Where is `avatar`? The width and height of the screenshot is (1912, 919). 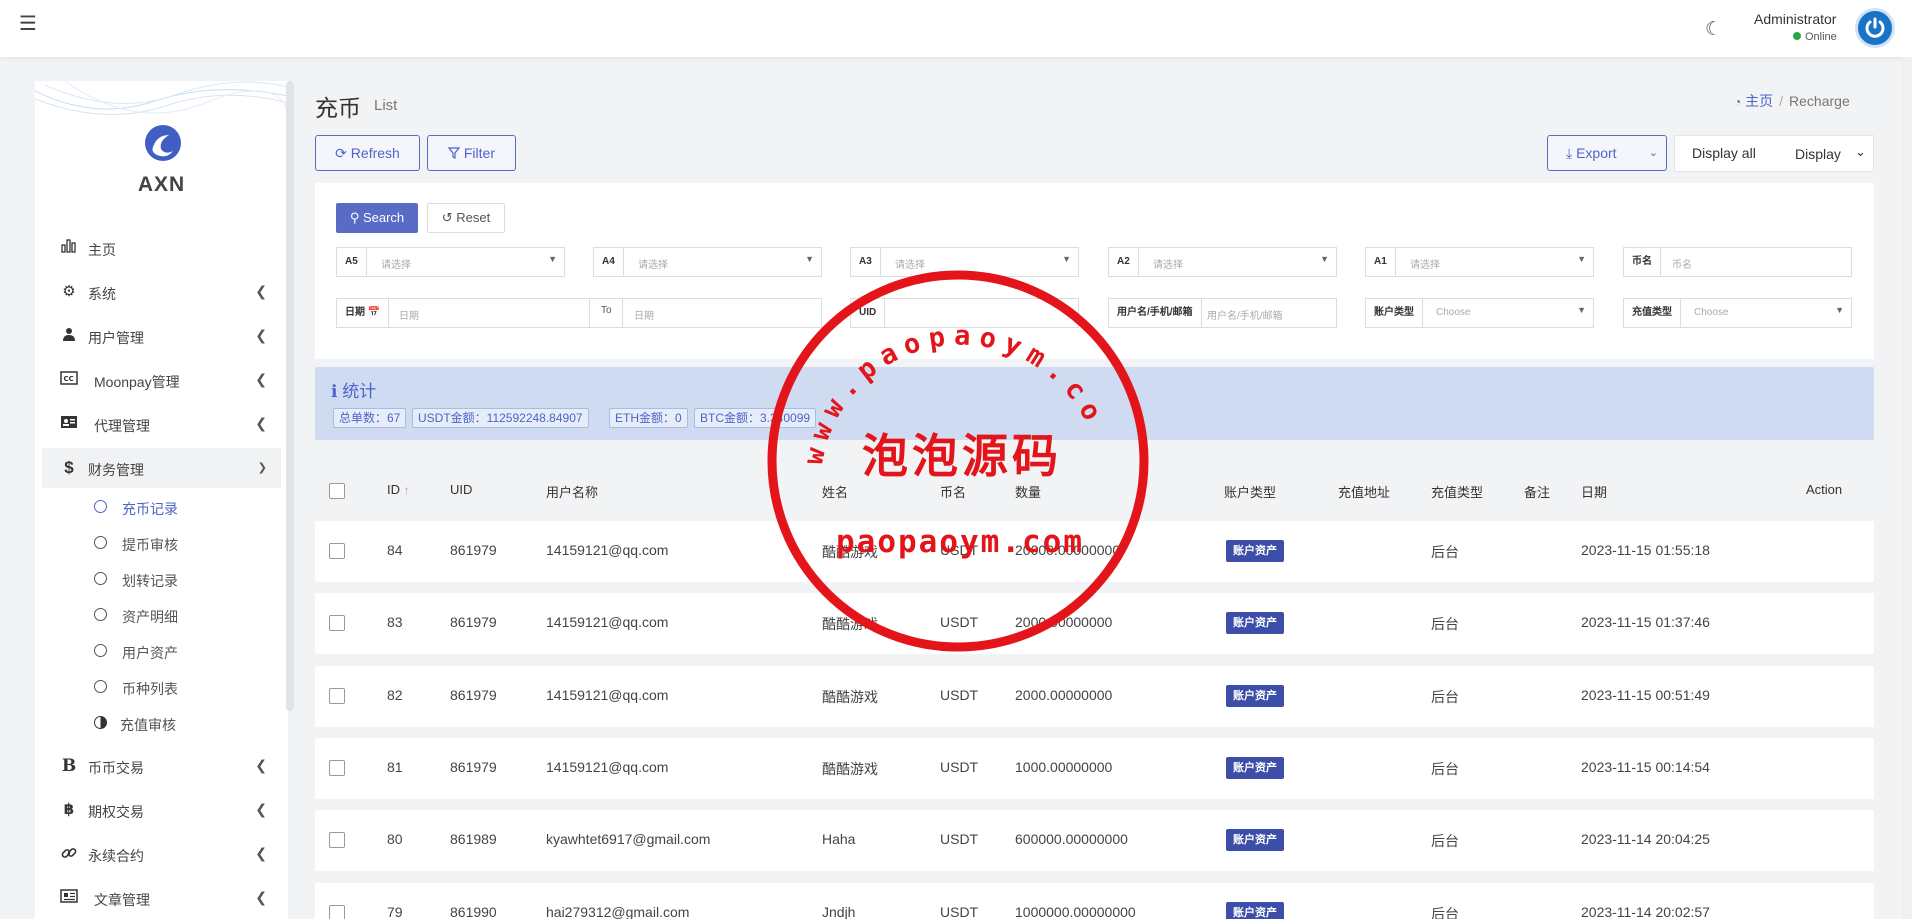 avatar is located at coordinates (1875, 28).